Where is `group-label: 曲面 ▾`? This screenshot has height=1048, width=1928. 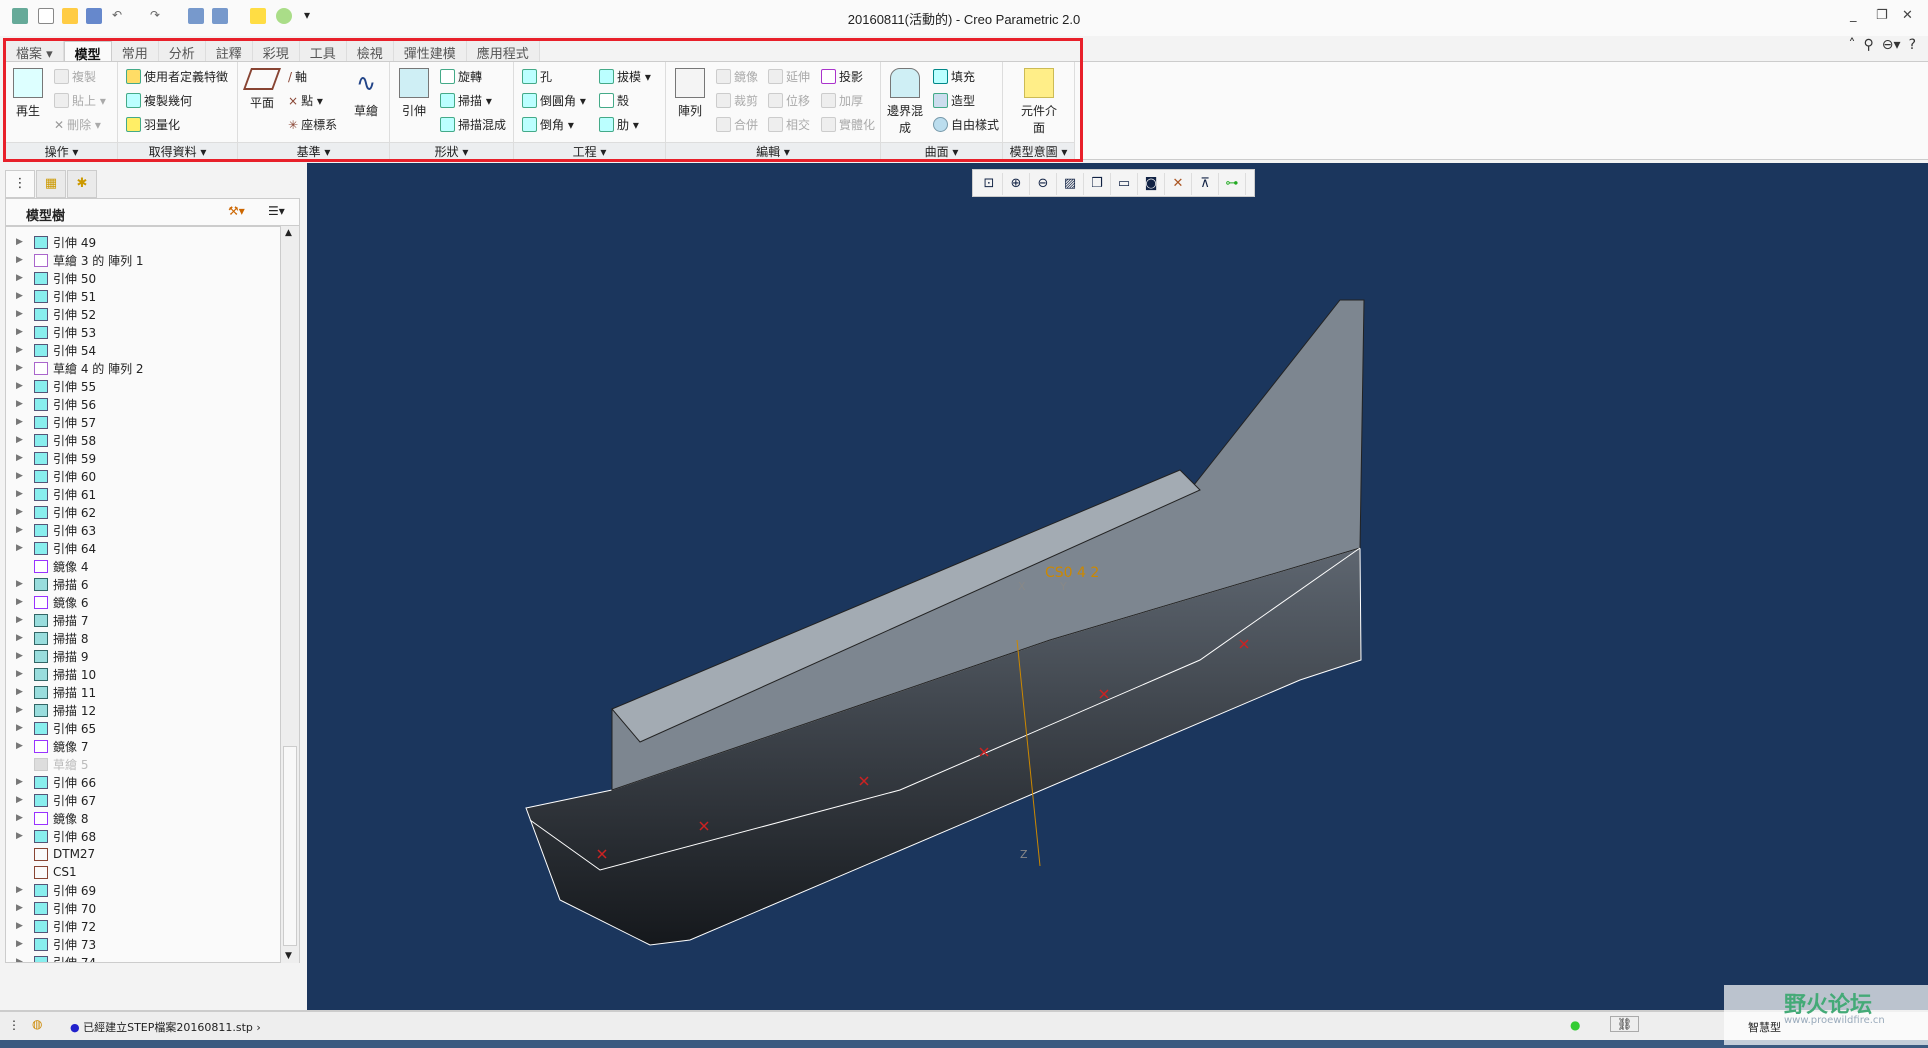
group-label: 曲面 ▾ is located at coordinates (941, 151).